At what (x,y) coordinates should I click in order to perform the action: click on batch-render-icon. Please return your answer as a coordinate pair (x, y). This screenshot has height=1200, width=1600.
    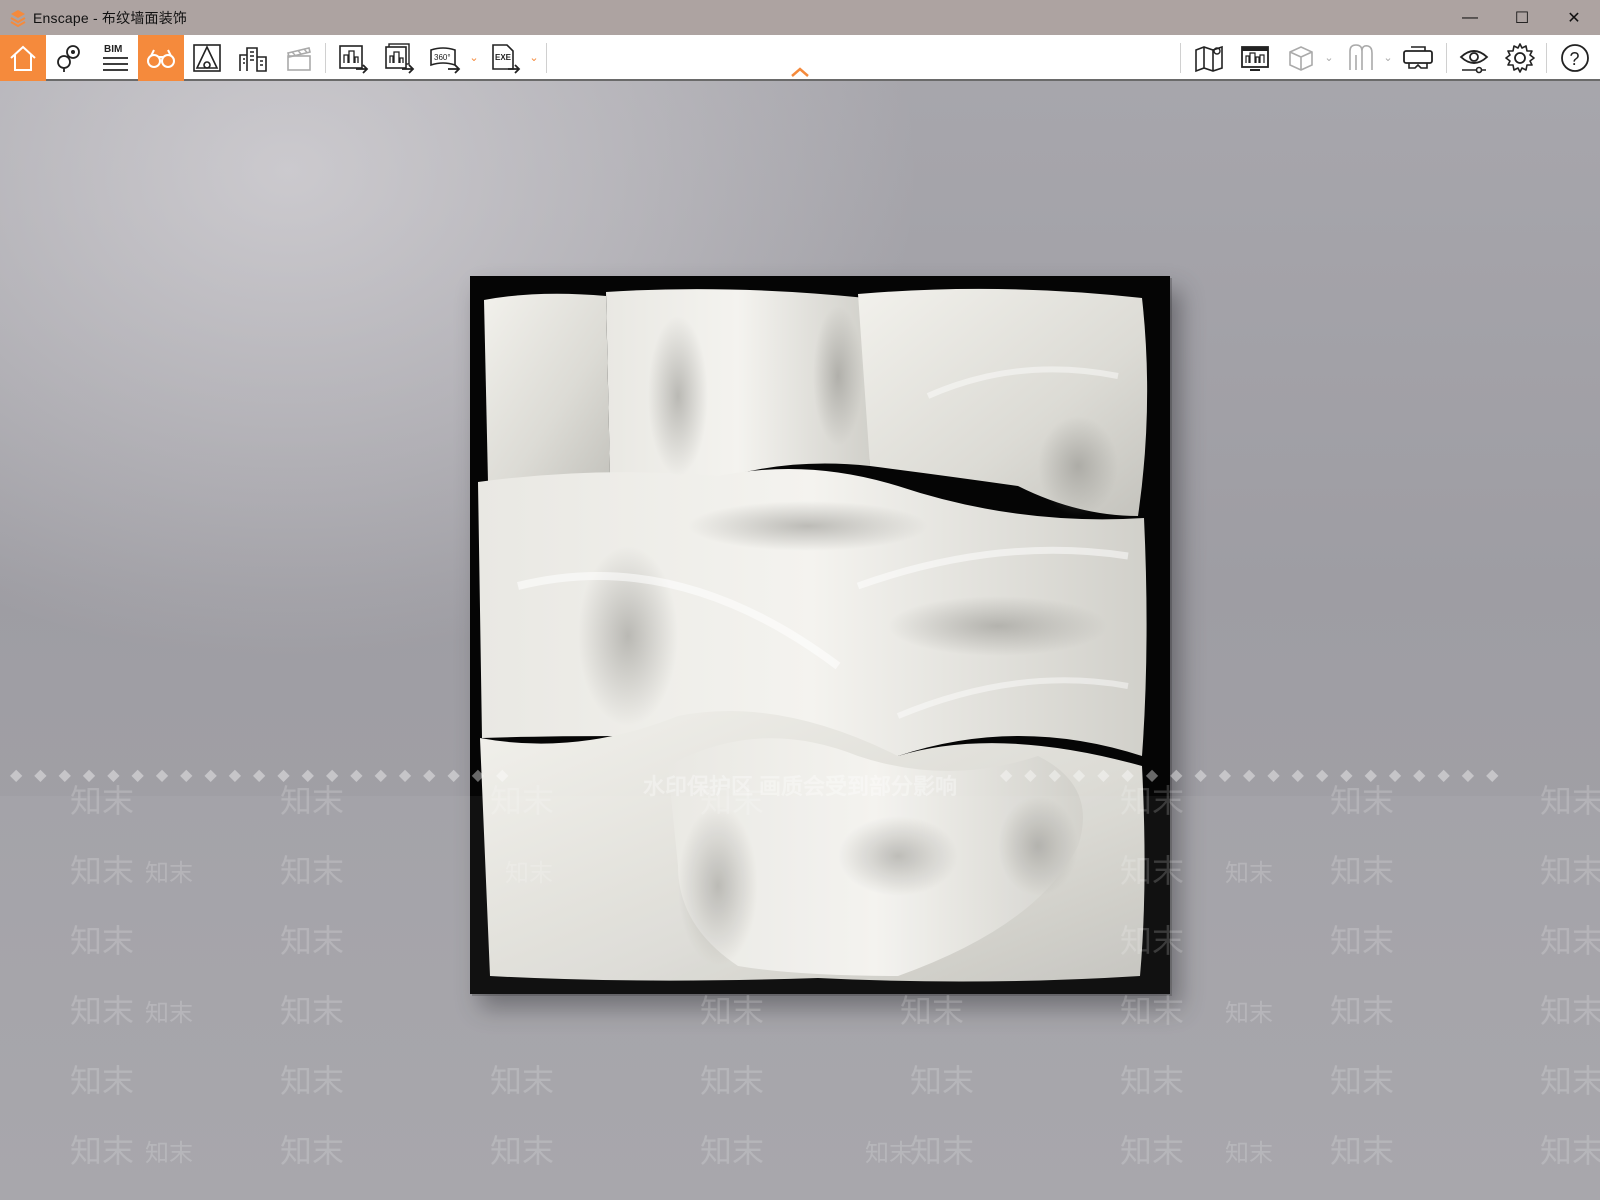
    Looking at the image, I should click on (400, 58).